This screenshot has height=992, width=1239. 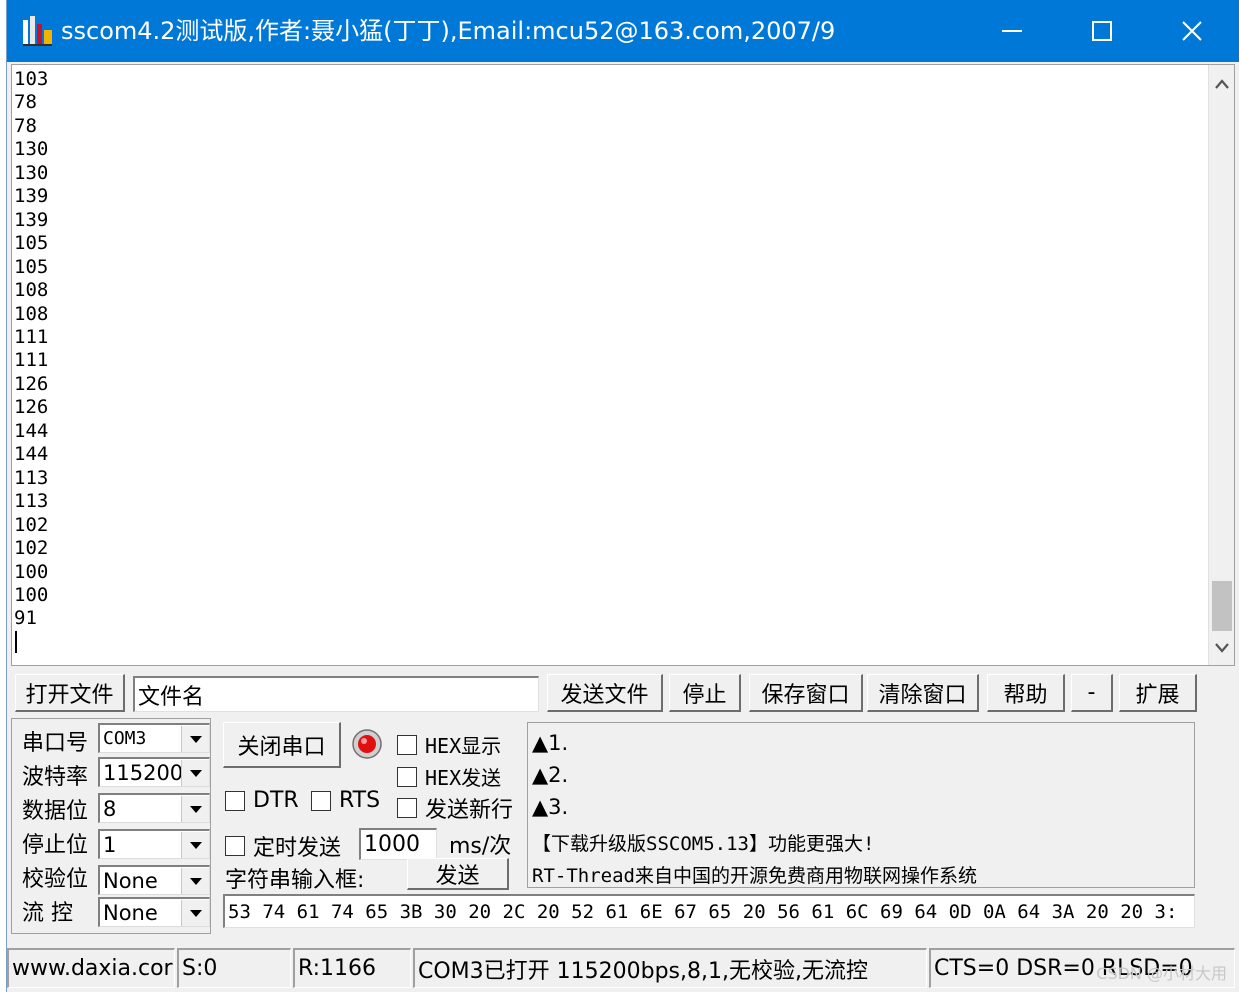 I want to click on collapse-button: -, so click(x=1092, y=693).